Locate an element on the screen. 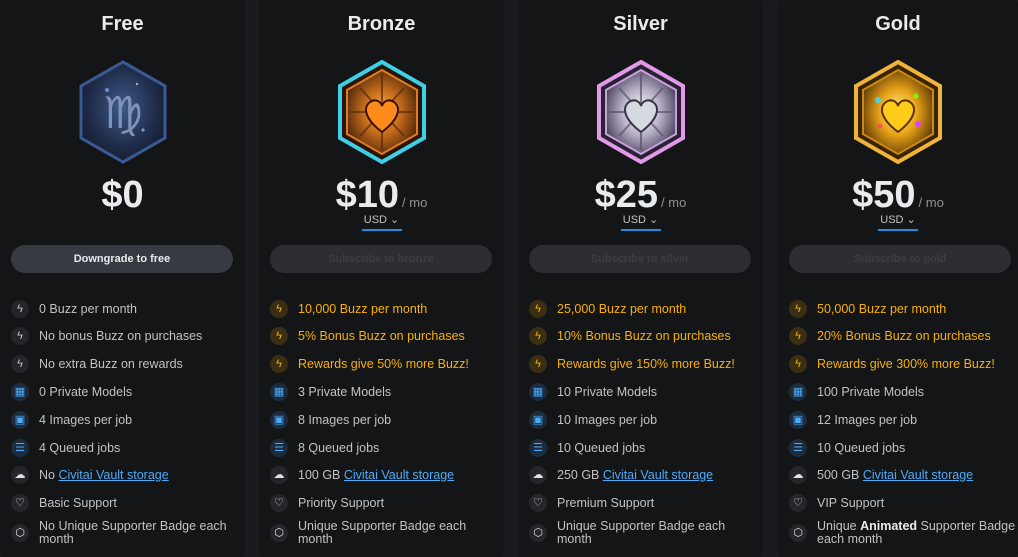  feature-vault: ☁ 500 GB Civitai Vault storage is located at coordinates (903, 475).